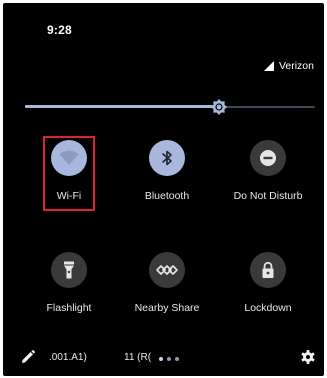 This screenshot has height=378, width=327. Describe the element at coordinates (59, 30) in the screenshot. I see `status-time: 9:28` at that location.